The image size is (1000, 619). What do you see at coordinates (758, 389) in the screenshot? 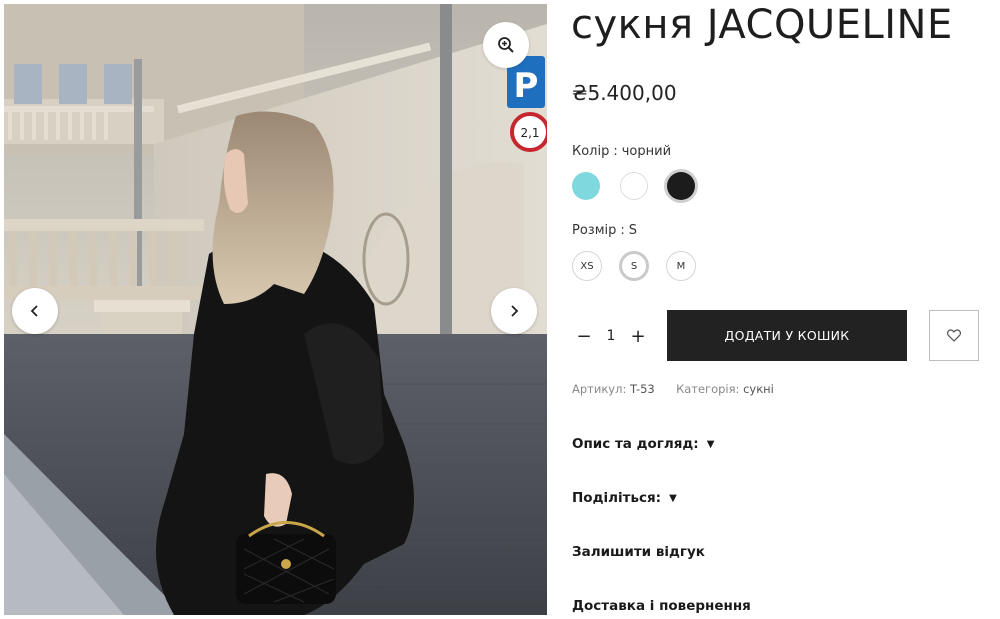
I see `category-link: сукні` at bounding box center [758, 389].